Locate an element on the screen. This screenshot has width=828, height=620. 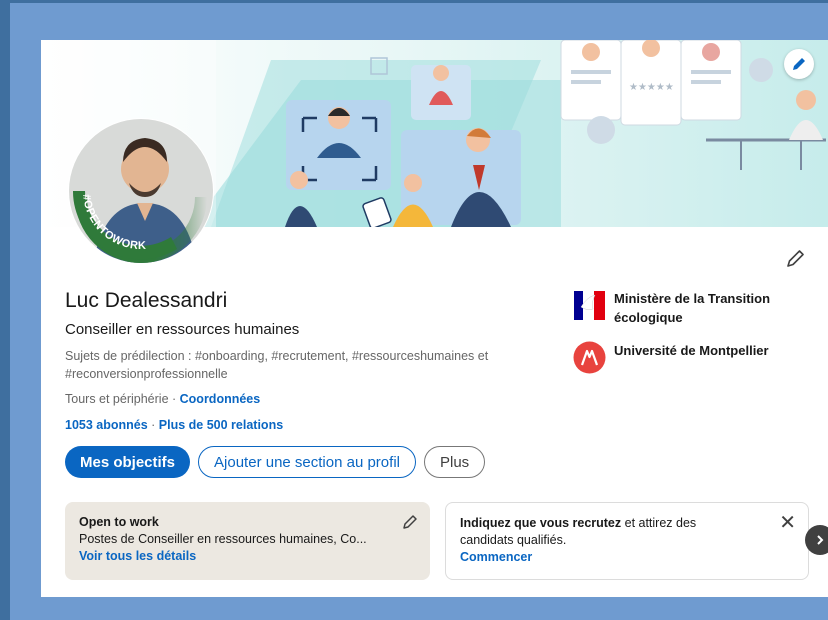
profile-photo: #OPENTOWORK is located at coordinates (141, 191).